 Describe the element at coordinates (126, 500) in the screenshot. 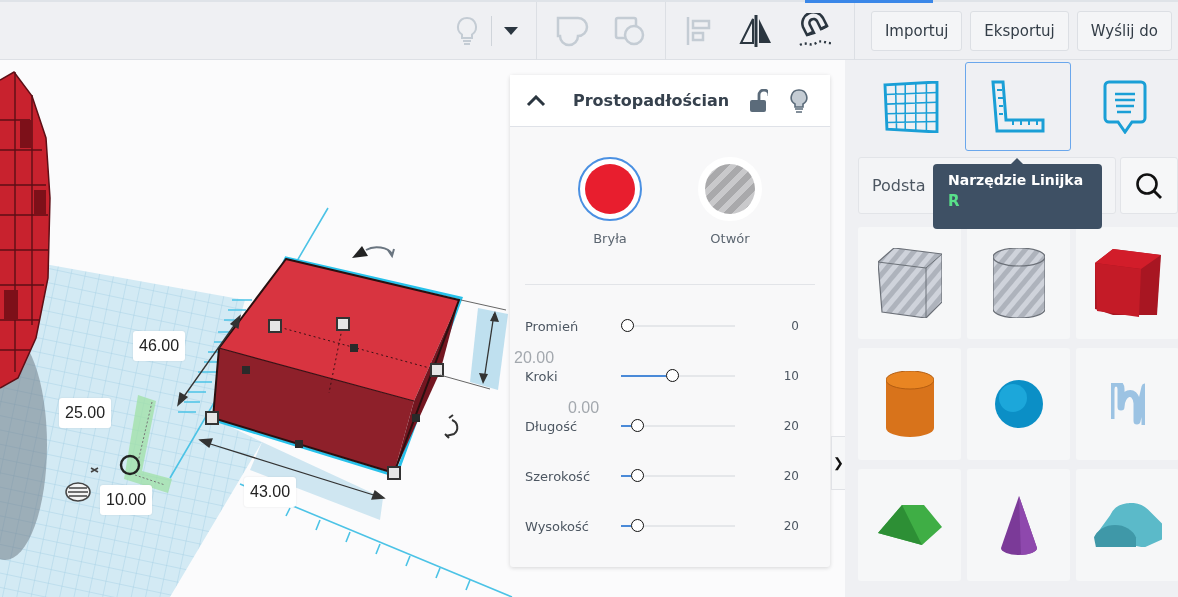

I see `dimension-label: 10.00` at that location.